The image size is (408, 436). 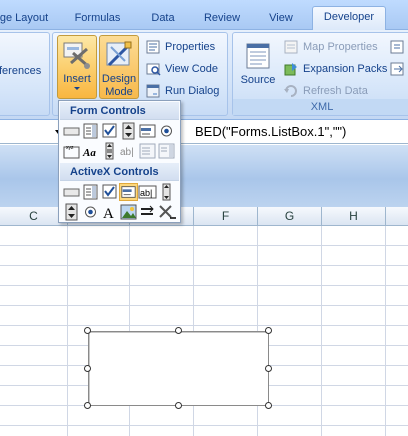 I want to click on refresh-icon, so click(x=290, y=91).